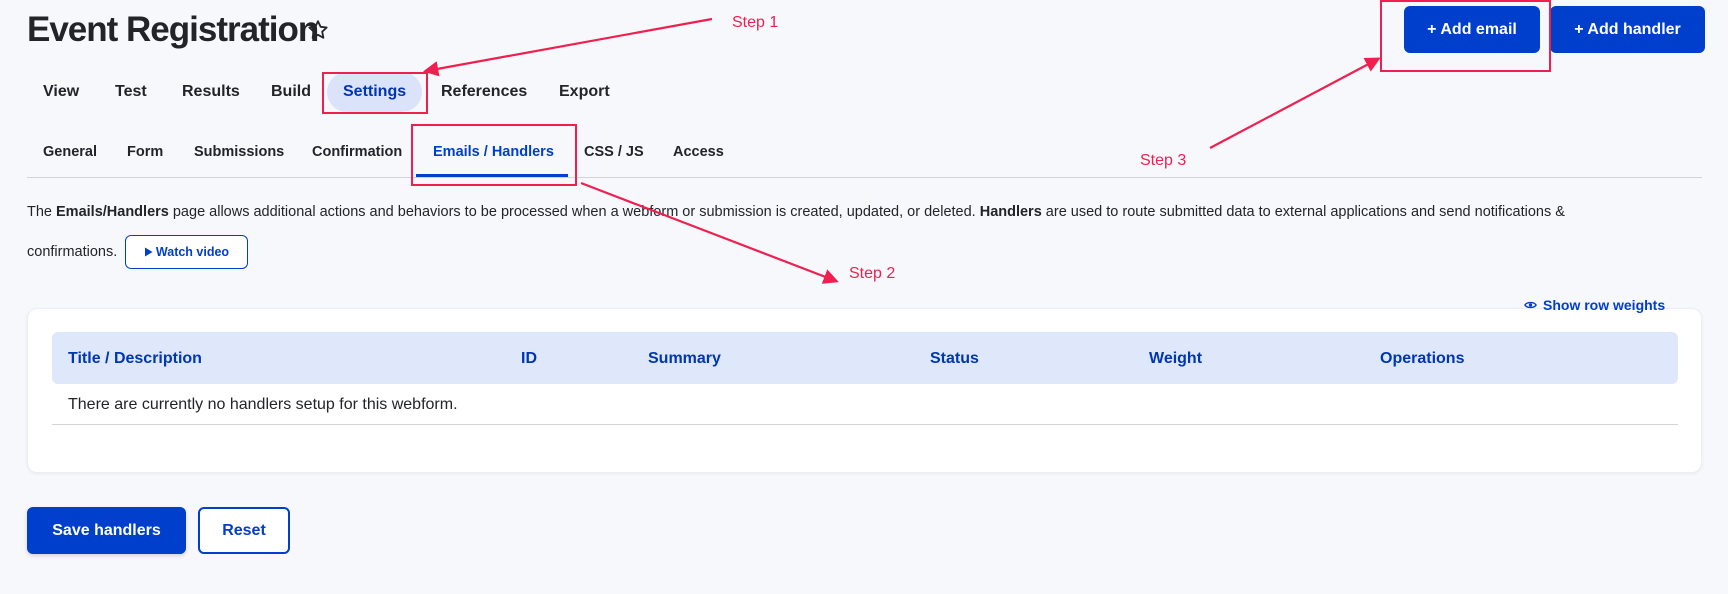  I want to click on subtab-form: Form, so click(145, 152).